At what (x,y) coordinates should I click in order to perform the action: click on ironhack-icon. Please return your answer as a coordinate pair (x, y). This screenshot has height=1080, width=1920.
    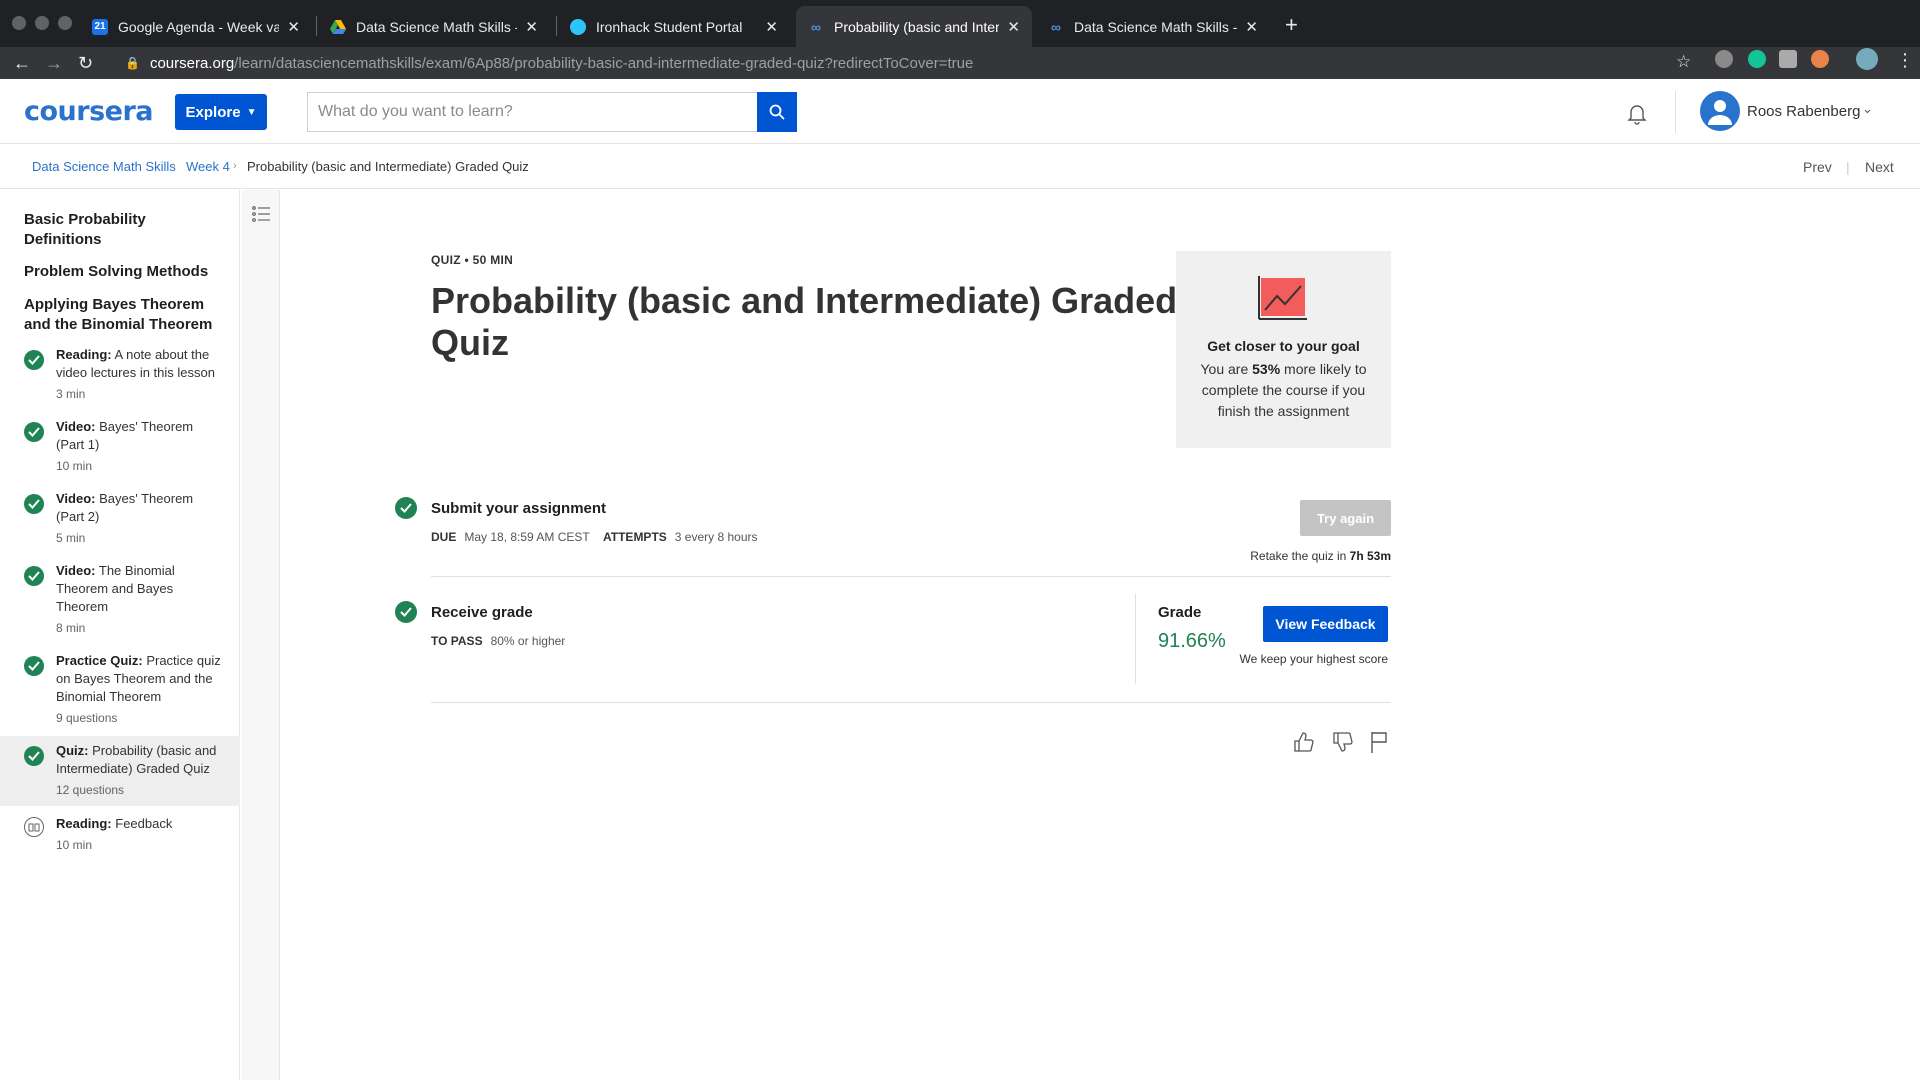
    Looking at the image, I should click on (578, 26).